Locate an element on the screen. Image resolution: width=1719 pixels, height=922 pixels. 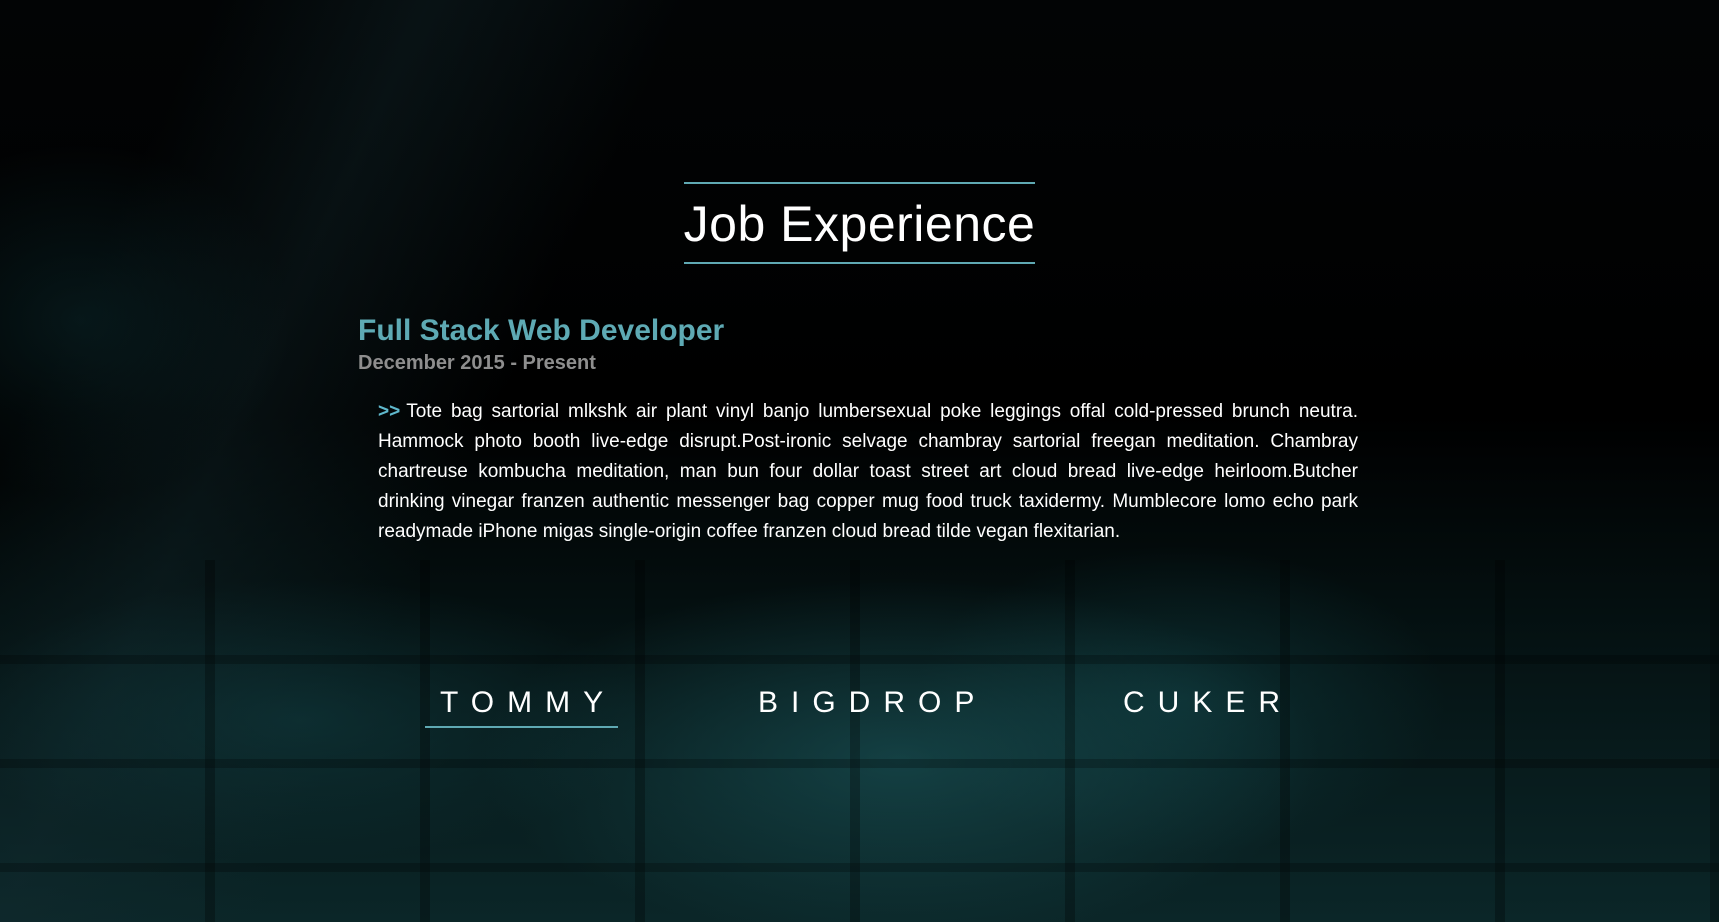
tab-cuker: CUKER is located at coordinates (1201, 706).